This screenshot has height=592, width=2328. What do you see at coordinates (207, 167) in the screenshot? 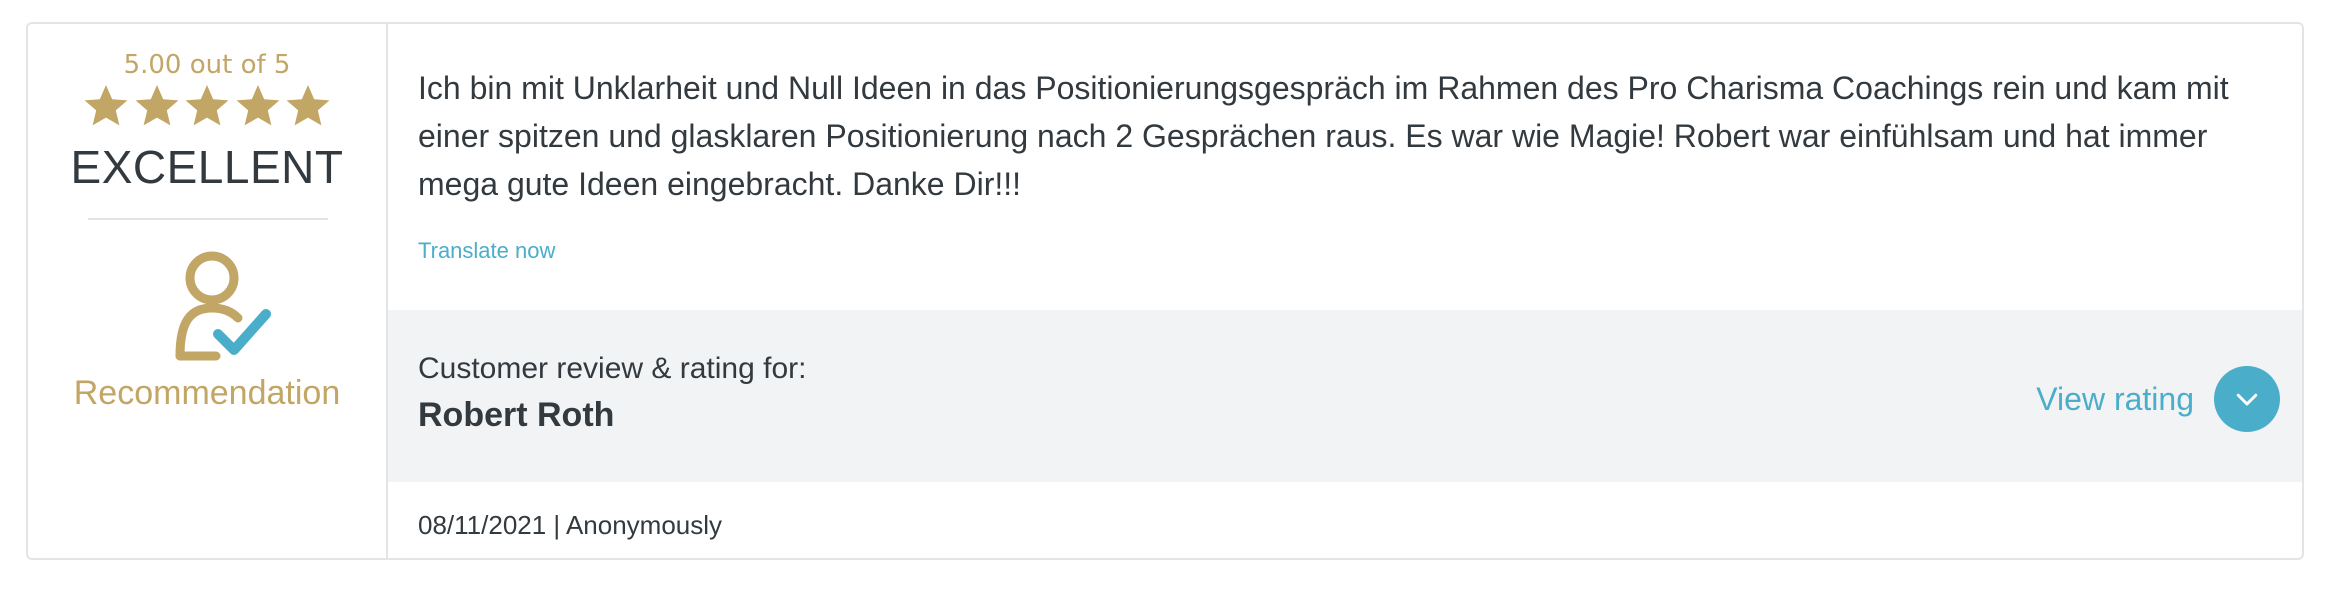
I see `rating-verdict: EXCELLENT` at bounding box center [207, 167].